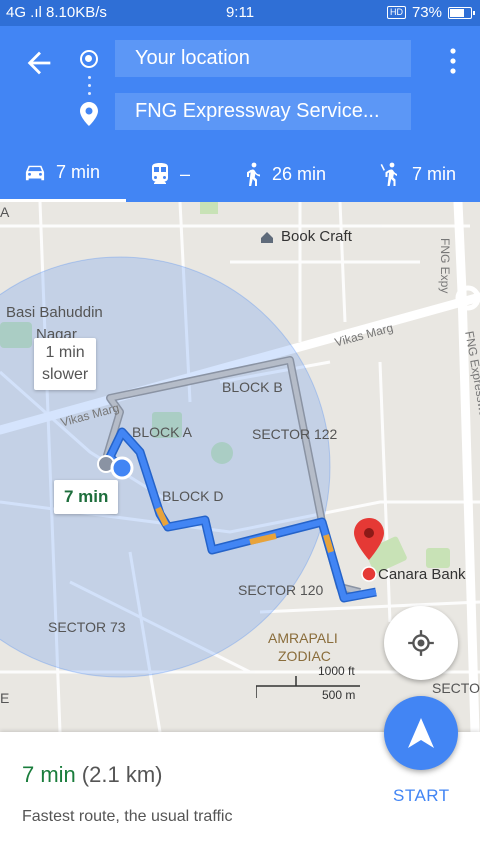  What do you see at coordinates (388, 174) in the screenshot?
I see `ride-hail-icon` at bounding box center [388, 174].